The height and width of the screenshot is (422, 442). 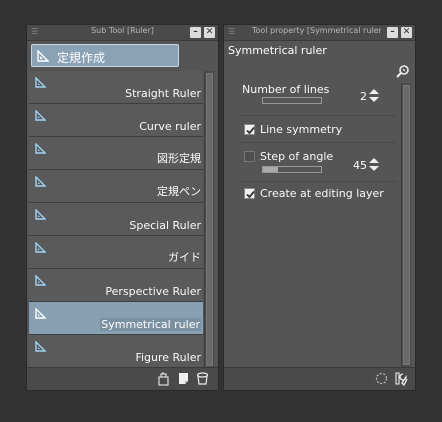 I want to click on sub-tool-group-tab: 定規作成, so click(x=105, y=55).